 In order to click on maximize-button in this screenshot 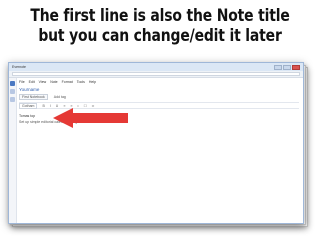, I will do `click(287, 67)`.